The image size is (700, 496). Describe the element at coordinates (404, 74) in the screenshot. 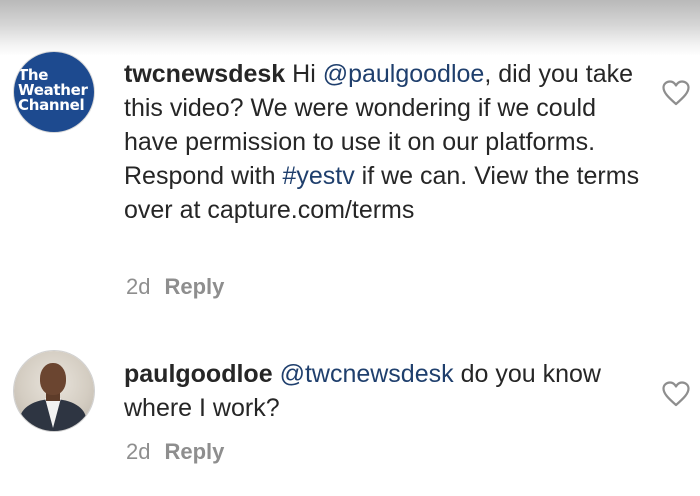

I see `mention-link: @paulgoodloe` at that location.